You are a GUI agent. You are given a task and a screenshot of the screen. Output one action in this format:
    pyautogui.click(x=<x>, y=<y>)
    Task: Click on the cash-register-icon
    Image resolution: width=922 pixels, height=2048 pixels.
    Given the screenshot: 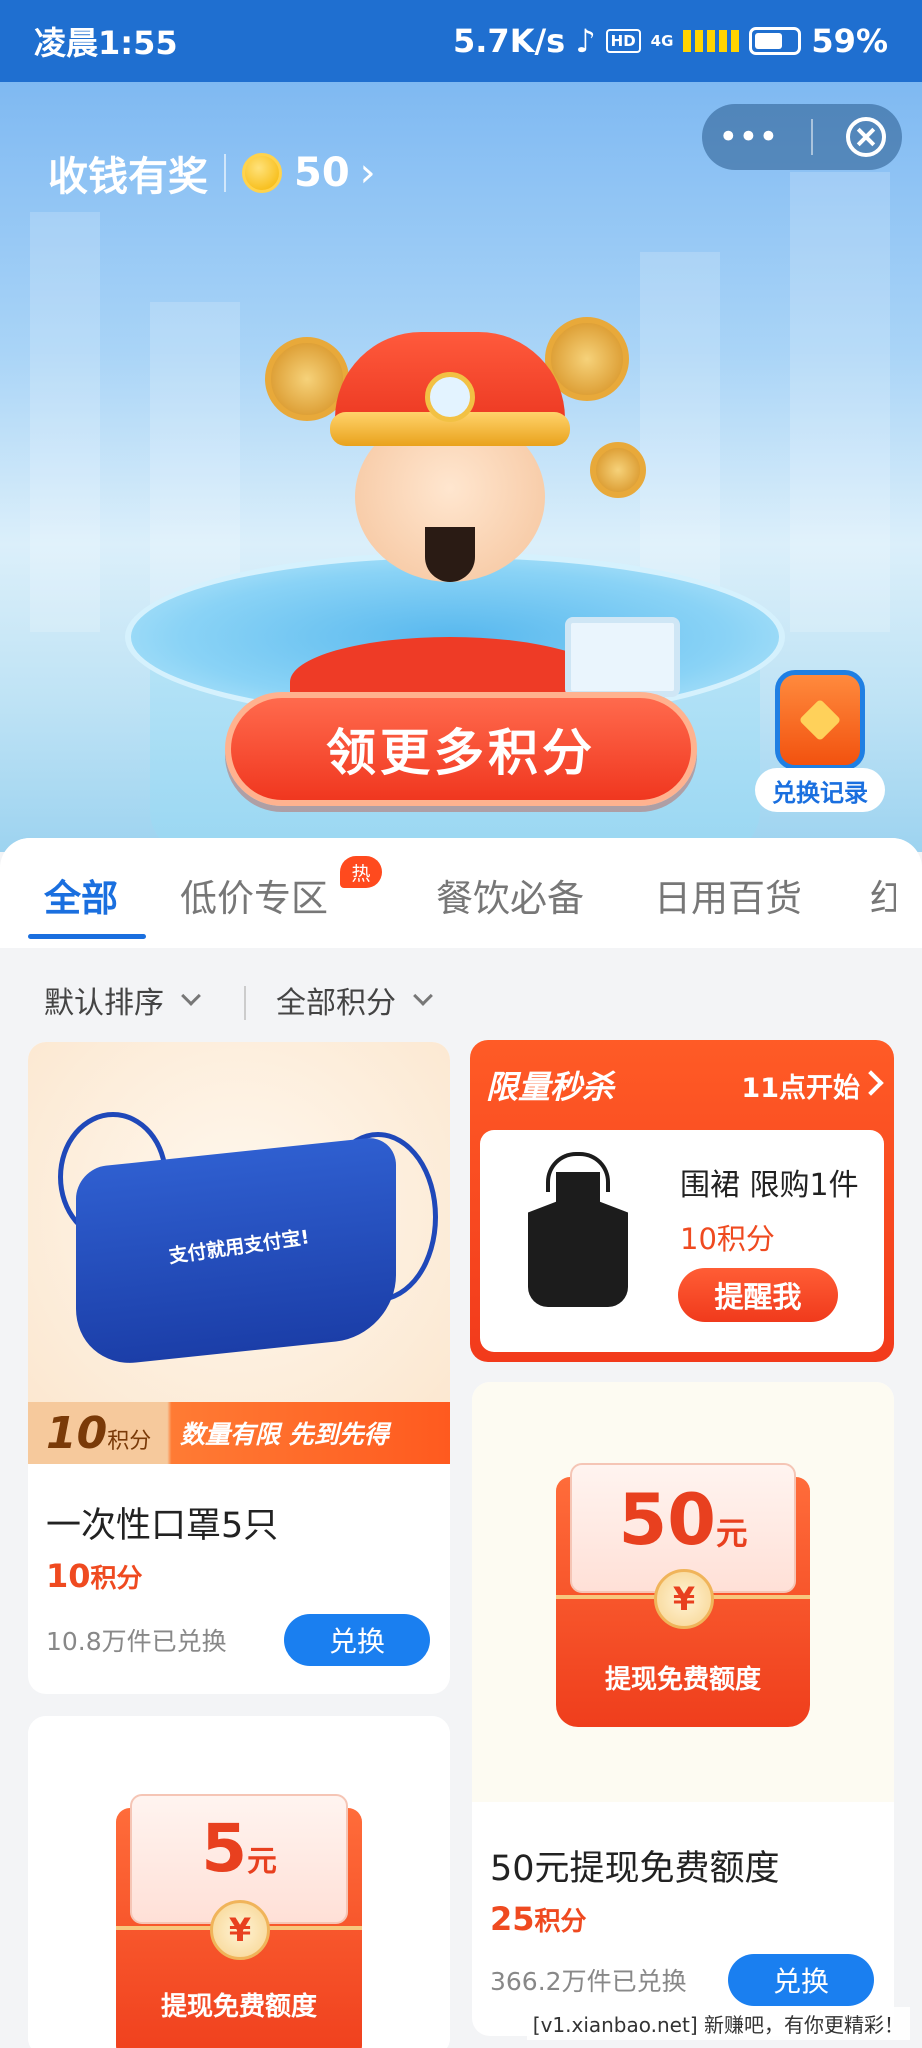 What is the action you would take?
    pyautogui.click(x=622, y=657)
    